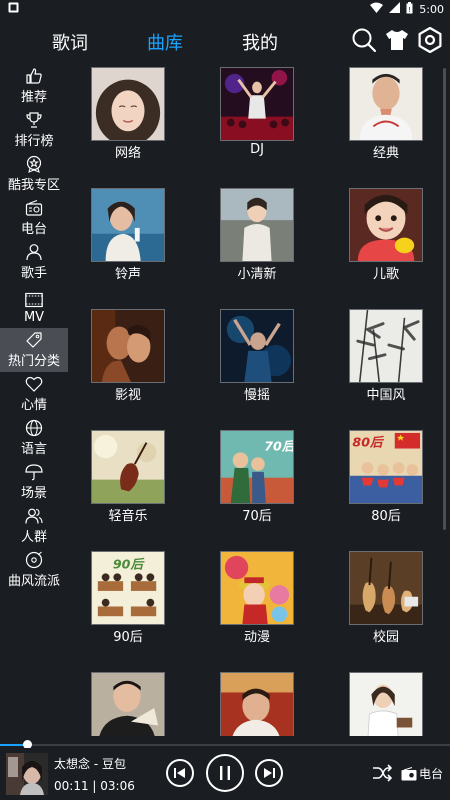 The image size is (450, 800). Describe the element at coordinates (34, 438) in the screenshot. I see `sidebar-item-language: 语言` at that location.